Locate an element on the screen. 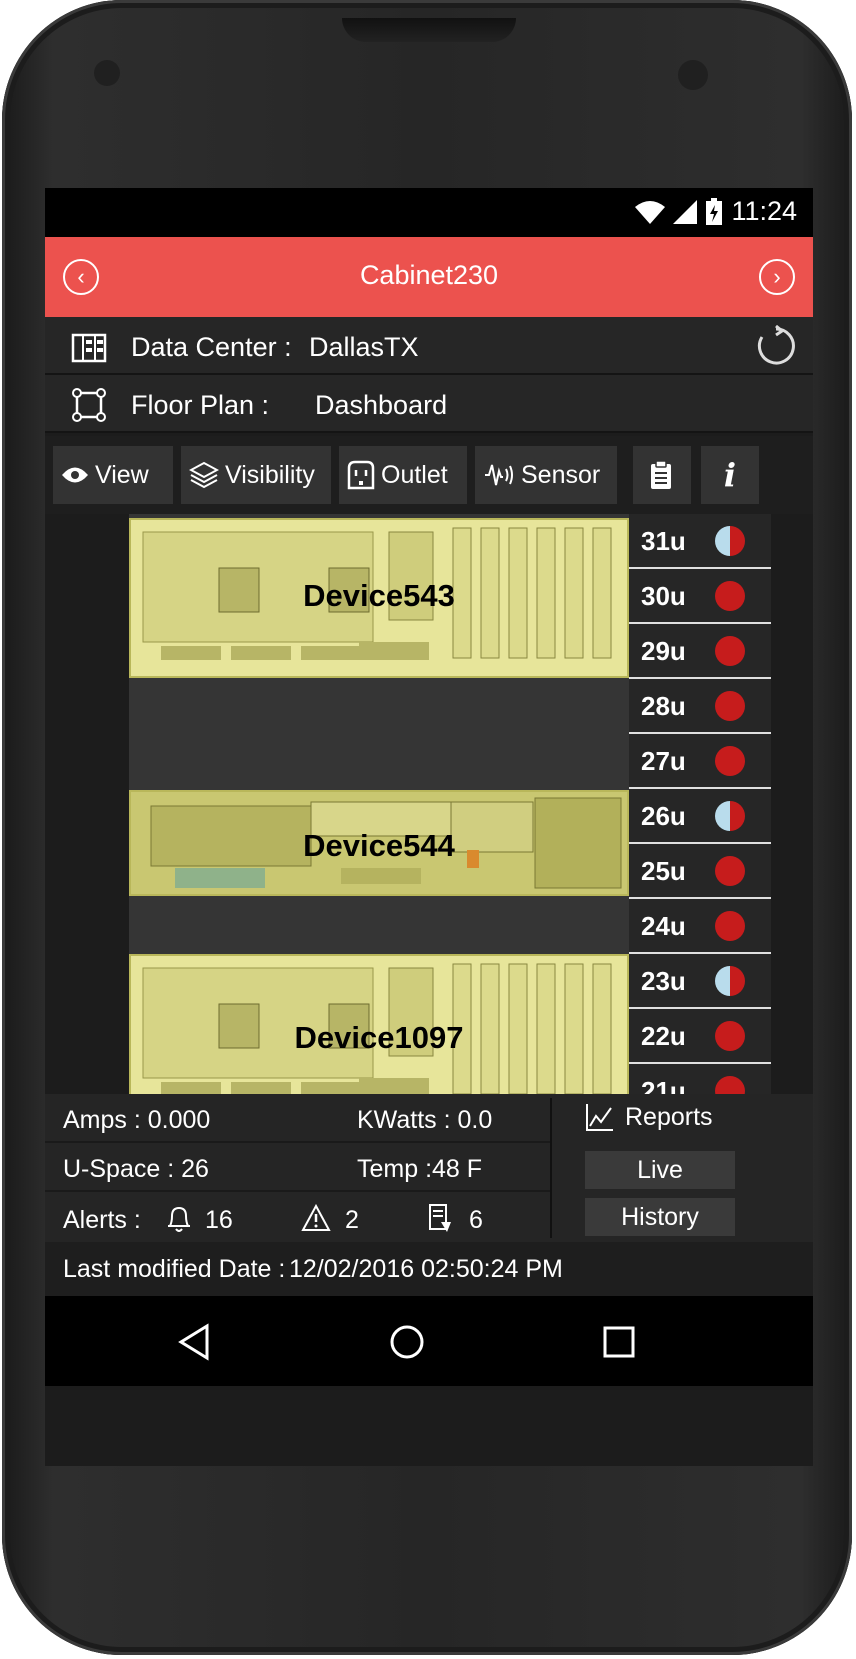 The height and width of the screenshot is (1659, 856). building-icon is located at coordinates (89, 348).